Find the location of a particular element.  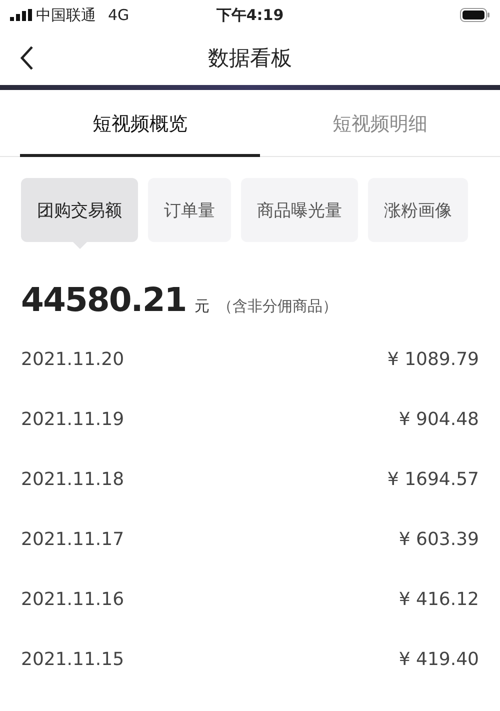

tab: 短视频明细 is located at coordinates (380, 125).